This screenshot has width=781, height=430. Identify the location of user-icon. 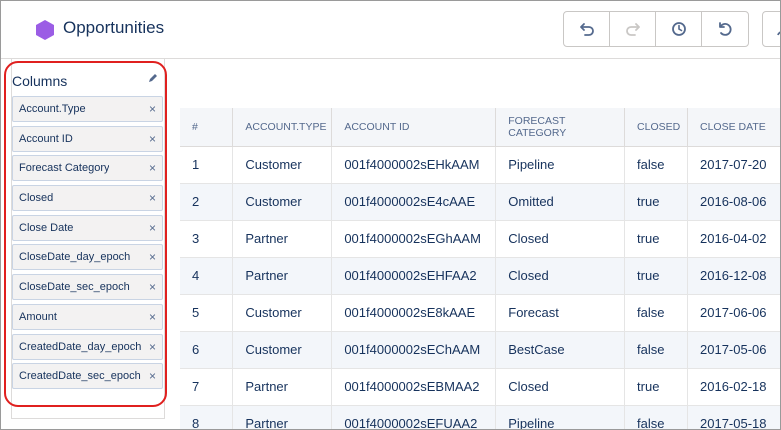
(778, 33).